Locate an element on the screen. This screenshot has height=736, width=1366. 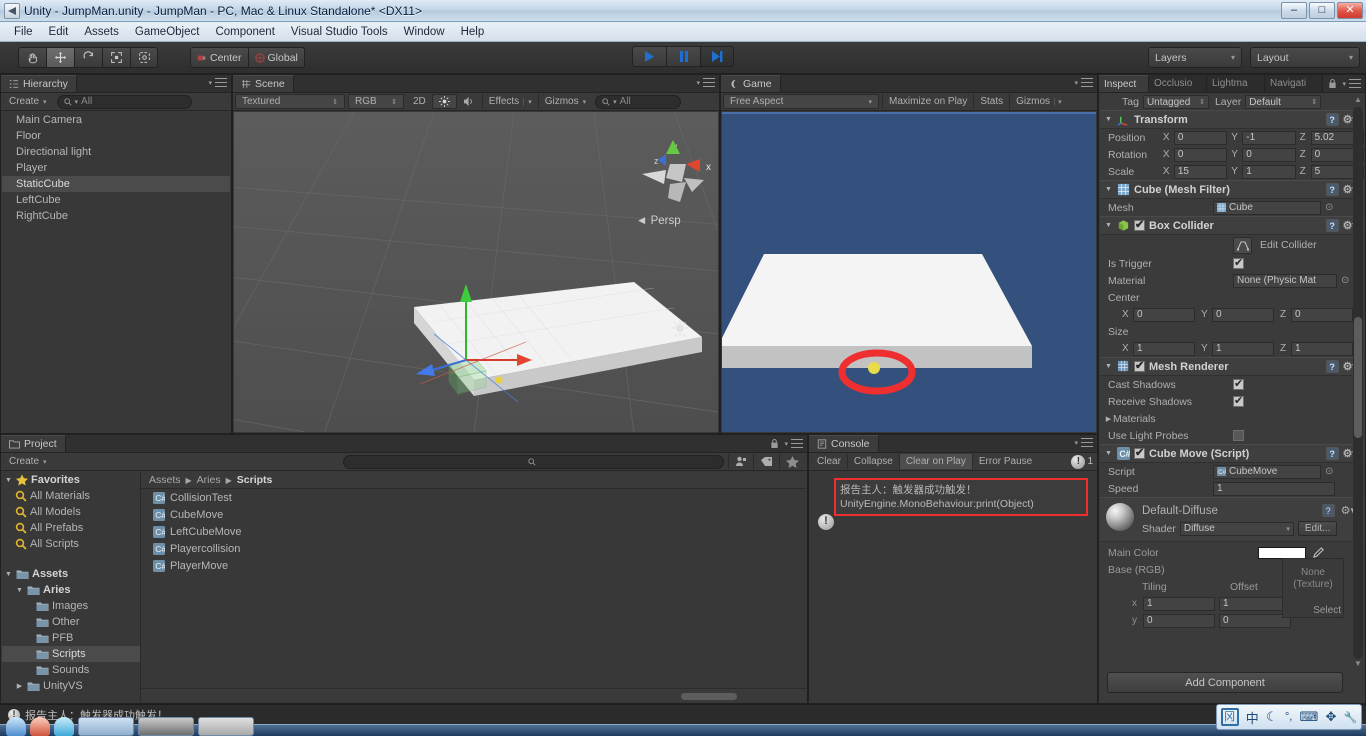
console-error-pause-toggle: Error Pause is located at coordinates (1004, 461).